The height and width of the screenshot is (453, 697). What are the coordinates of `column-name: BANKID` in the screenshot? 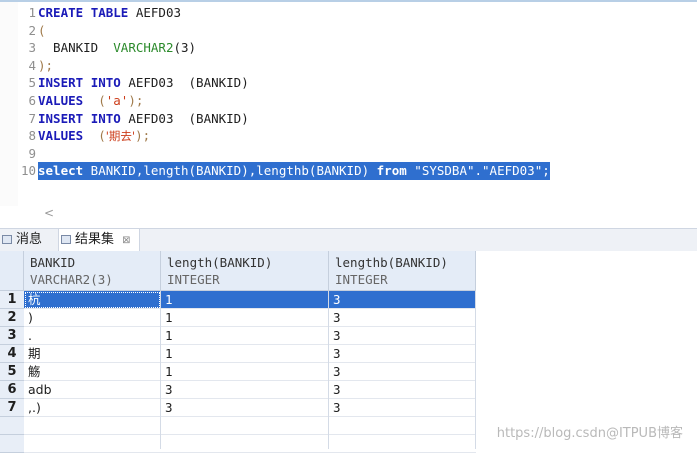 It's located at (53, 262).